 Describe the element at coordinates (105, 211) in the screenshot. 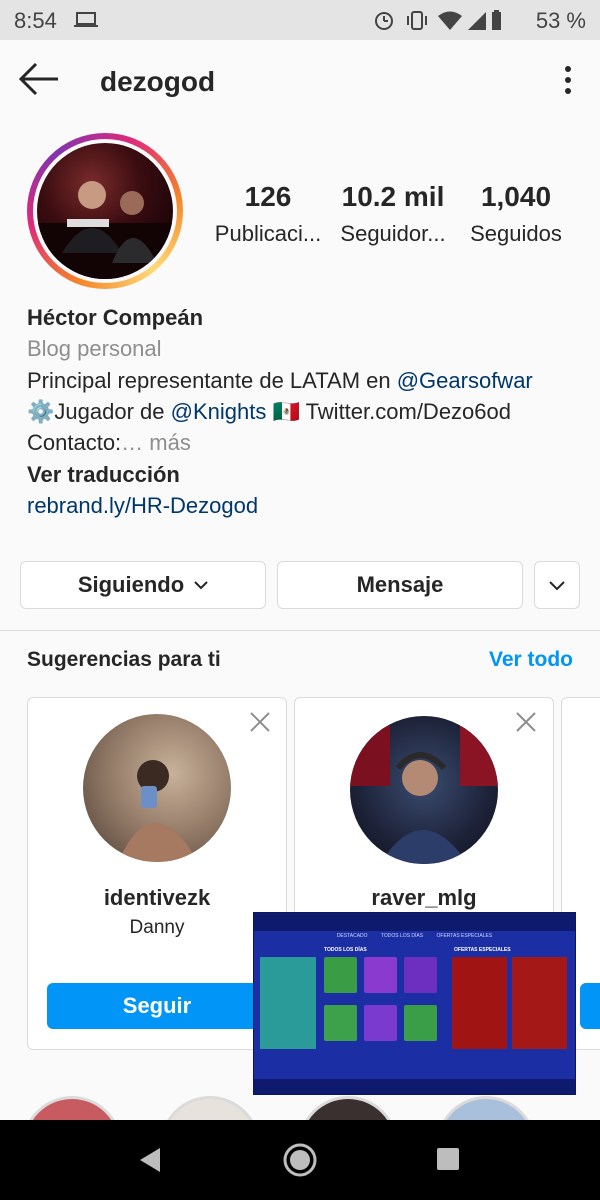

I see `profile-avatar` at that location.